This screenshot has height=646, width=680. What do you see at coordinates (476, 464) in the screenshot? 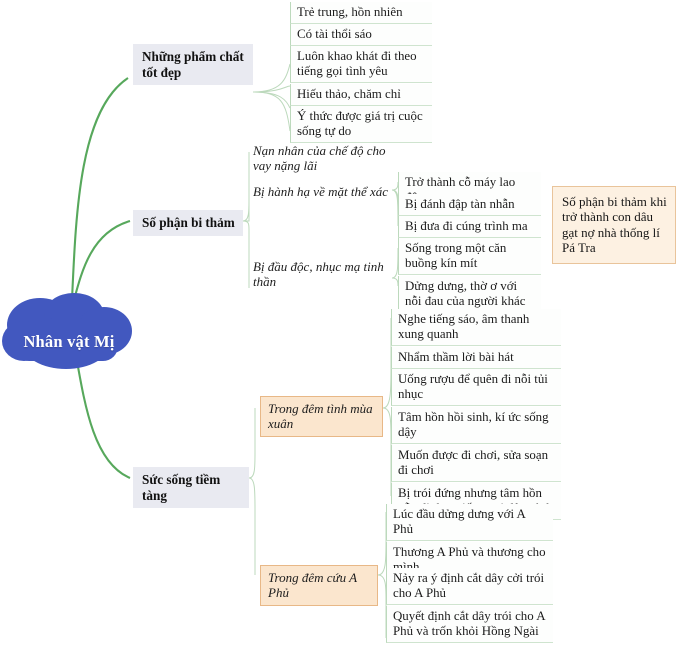
I see `leaf-node: Muốn được đi chơi, sửa soạn đi chơi` at bounding box center [476, 464].